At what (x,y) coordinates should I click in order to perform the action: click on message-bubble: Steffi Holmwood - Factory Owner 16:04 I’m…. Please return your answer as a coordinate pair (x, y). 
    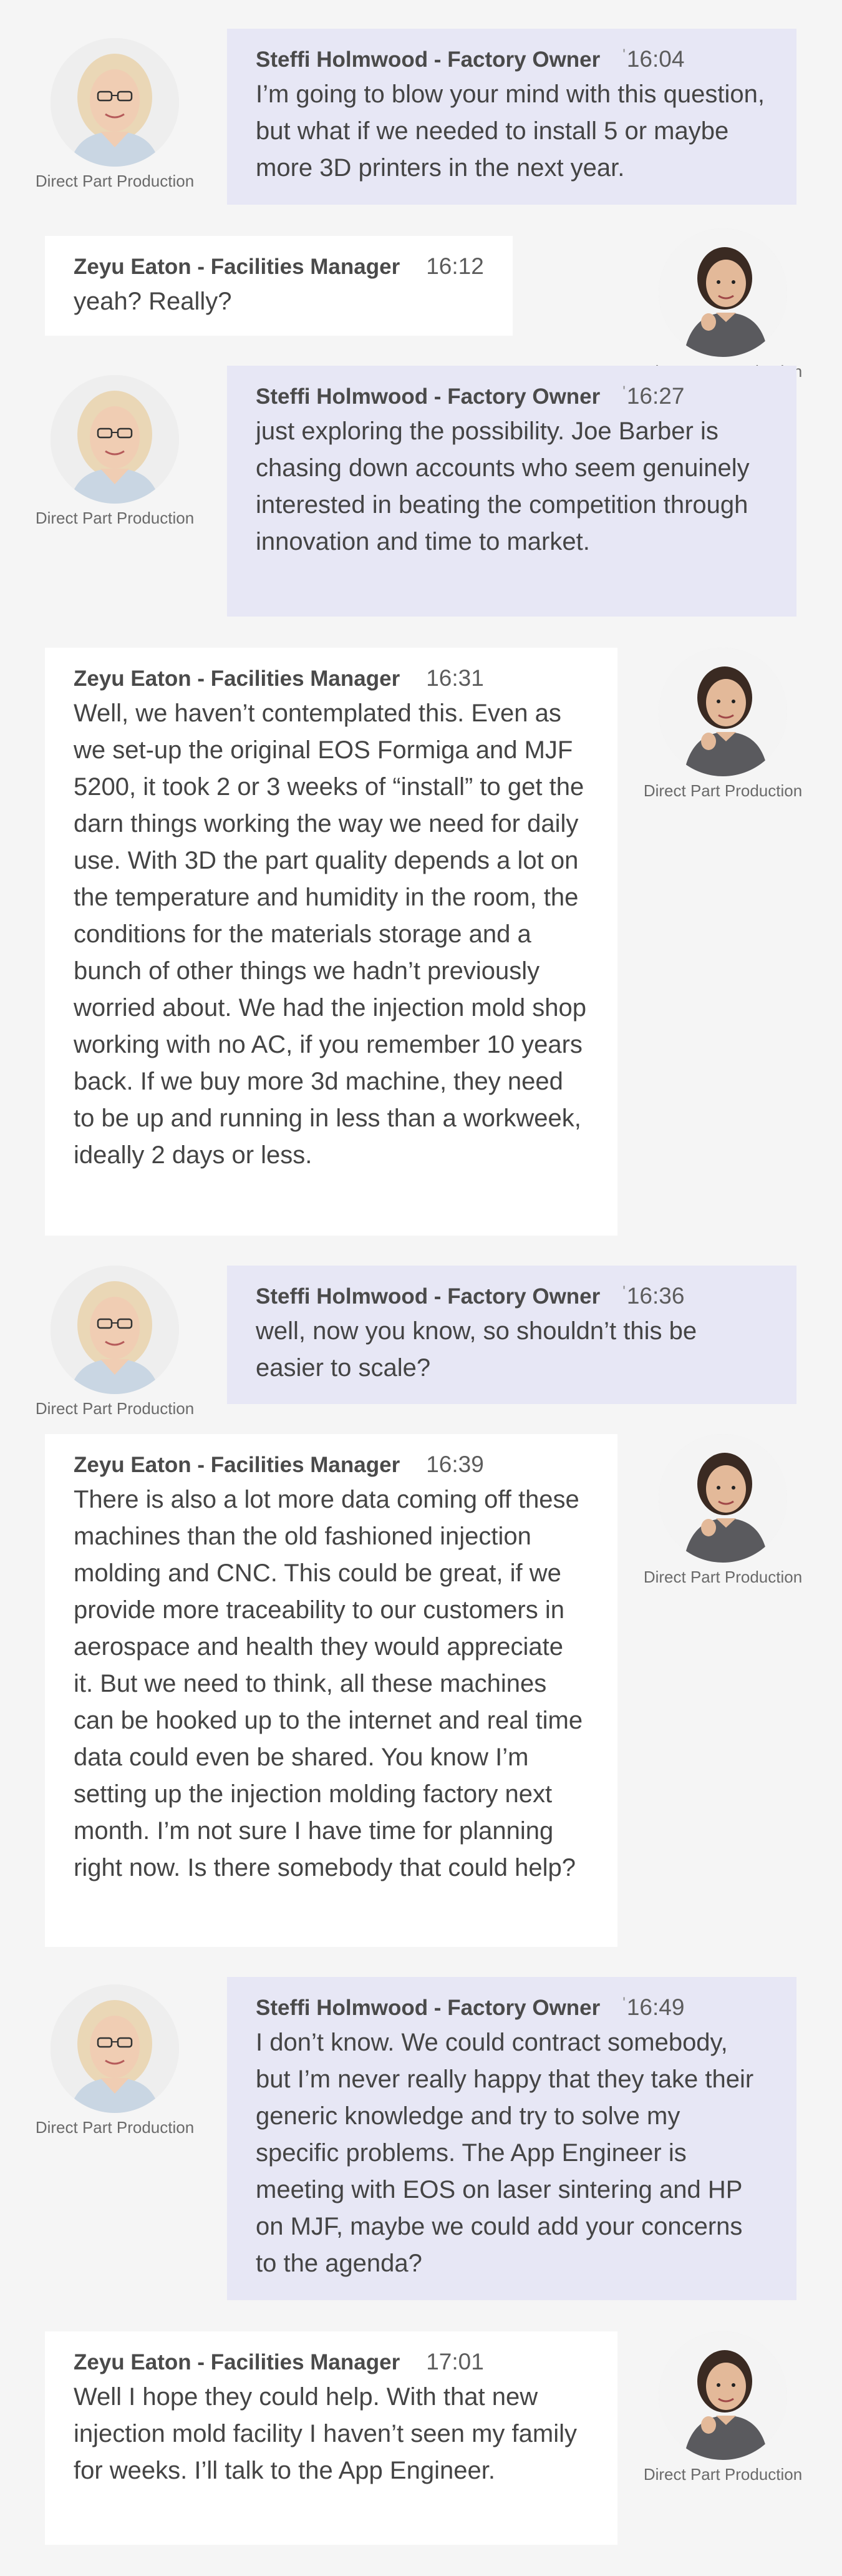
    Looking at the image, I should click on (511, 117).